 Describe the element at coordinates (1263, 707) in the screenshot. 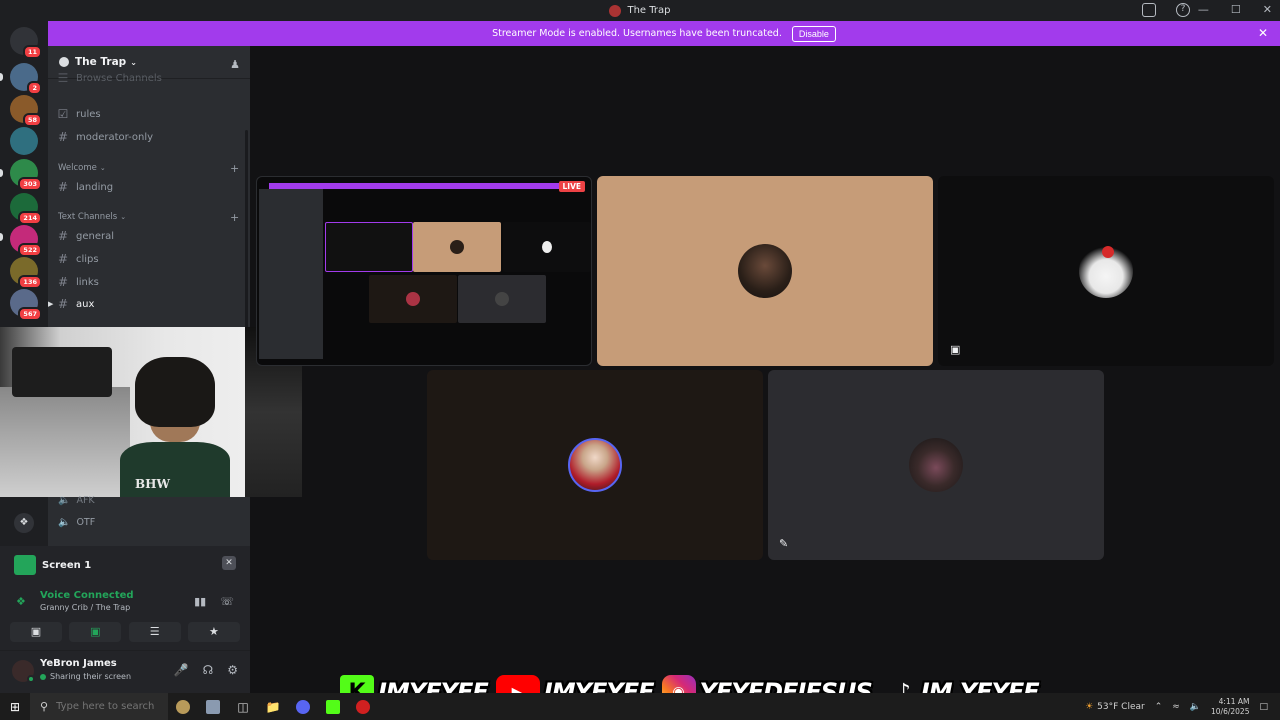

I see `notifications-icon: □` at that location.